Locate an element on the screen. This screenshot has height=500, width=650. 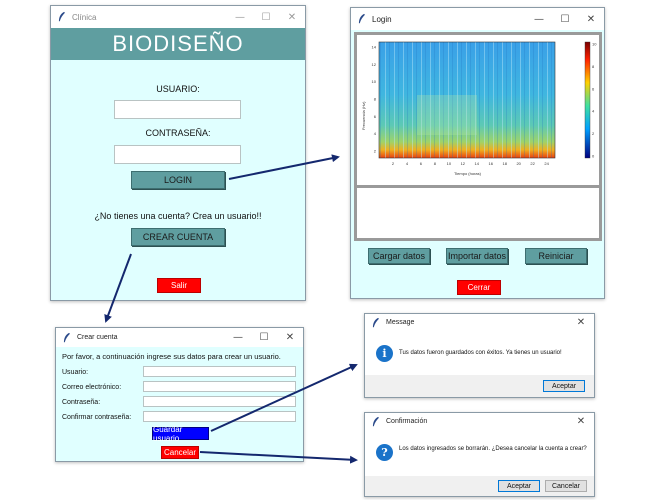
window-title: Message is located at coordinates (400, 322).